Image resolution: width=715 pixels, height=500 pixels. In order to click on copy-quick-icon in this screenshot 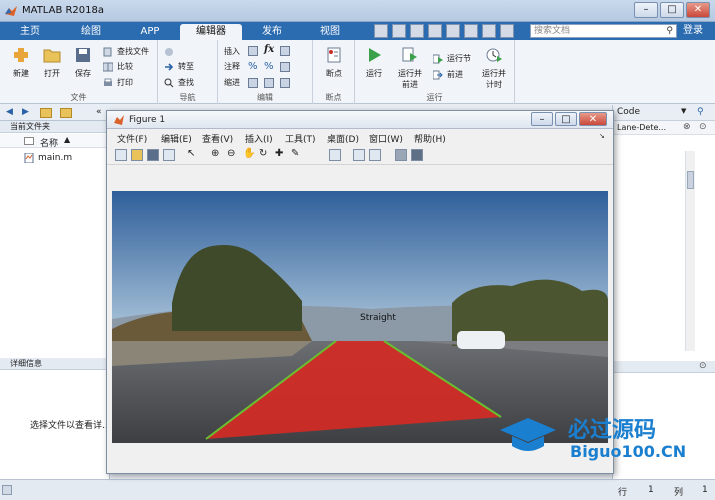, I will do `click(417, 31)`.